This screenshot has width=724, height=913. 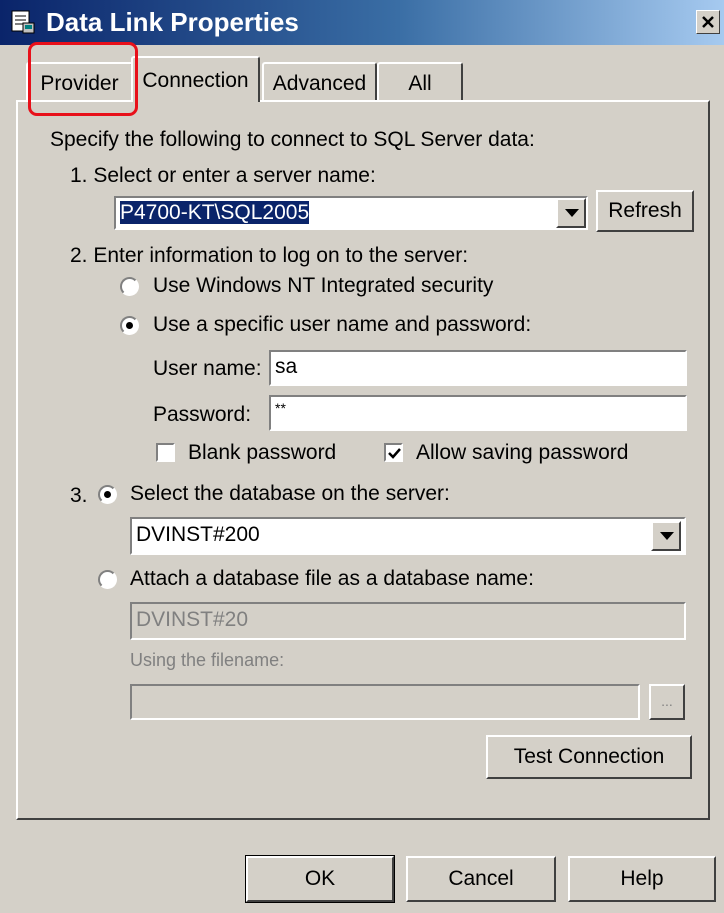 I want to click on server-name-field: P4700-KT\SQL2005, so click(x=351, y=213).